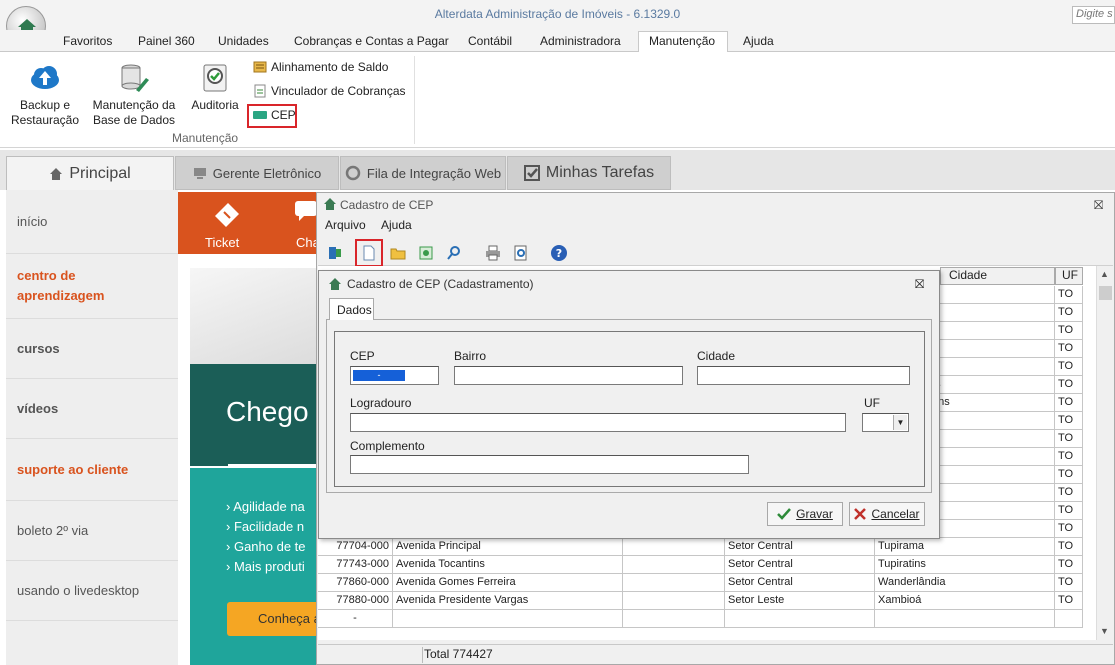 This screenshot has height=665, width=1115. Describe the element at coordinates (398, 253) in the screenshot. I see `open-folder-icon` at that location.